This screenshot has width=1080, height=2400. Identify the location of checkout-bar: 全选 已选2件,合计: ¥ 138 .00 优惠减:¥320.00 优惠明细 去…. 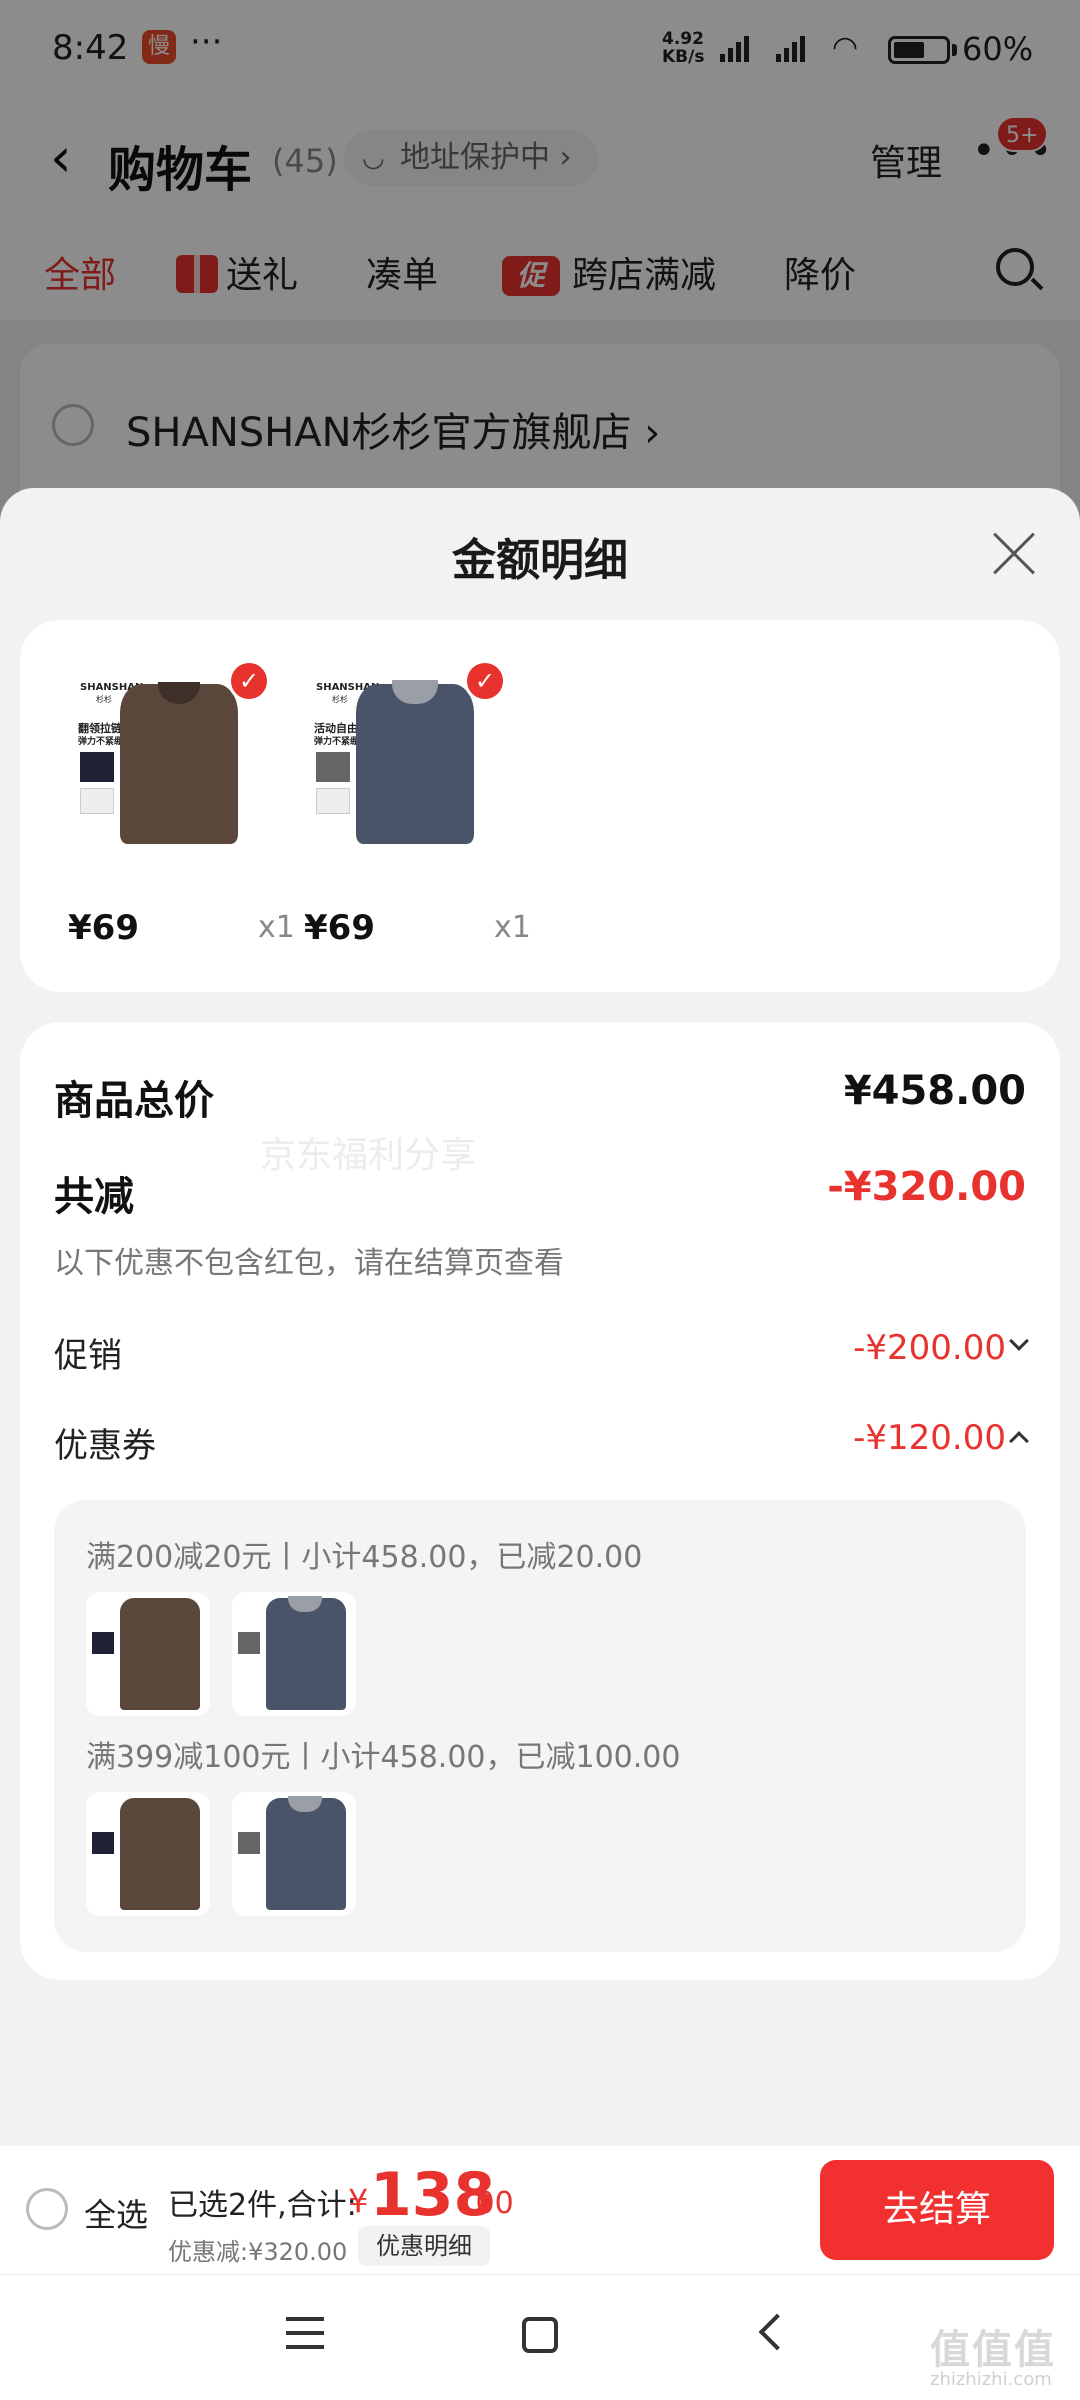
(540, 2210).